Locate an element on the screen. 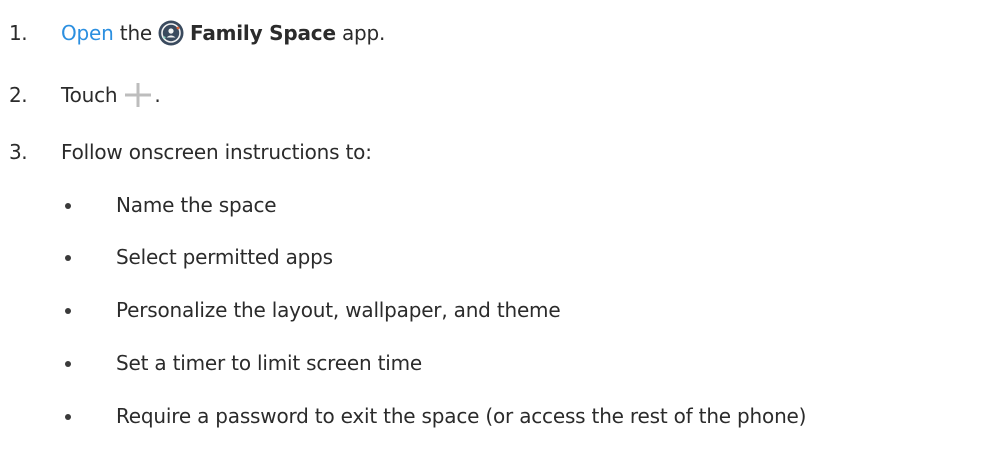  step-body: Open the Family Space app. is located at coordinates (223, 33).